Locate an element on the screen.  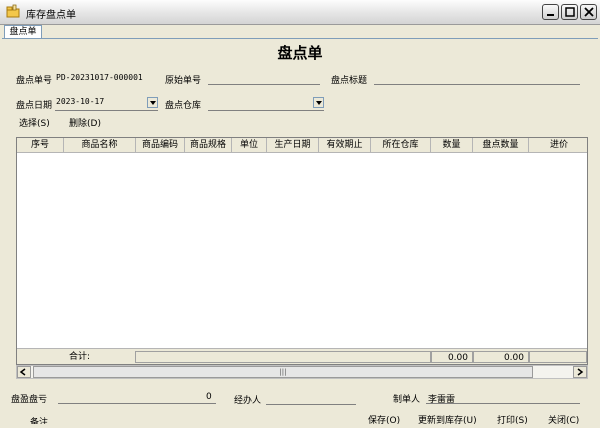
col-header: 有效期止 is located at coordinates (345, 145).